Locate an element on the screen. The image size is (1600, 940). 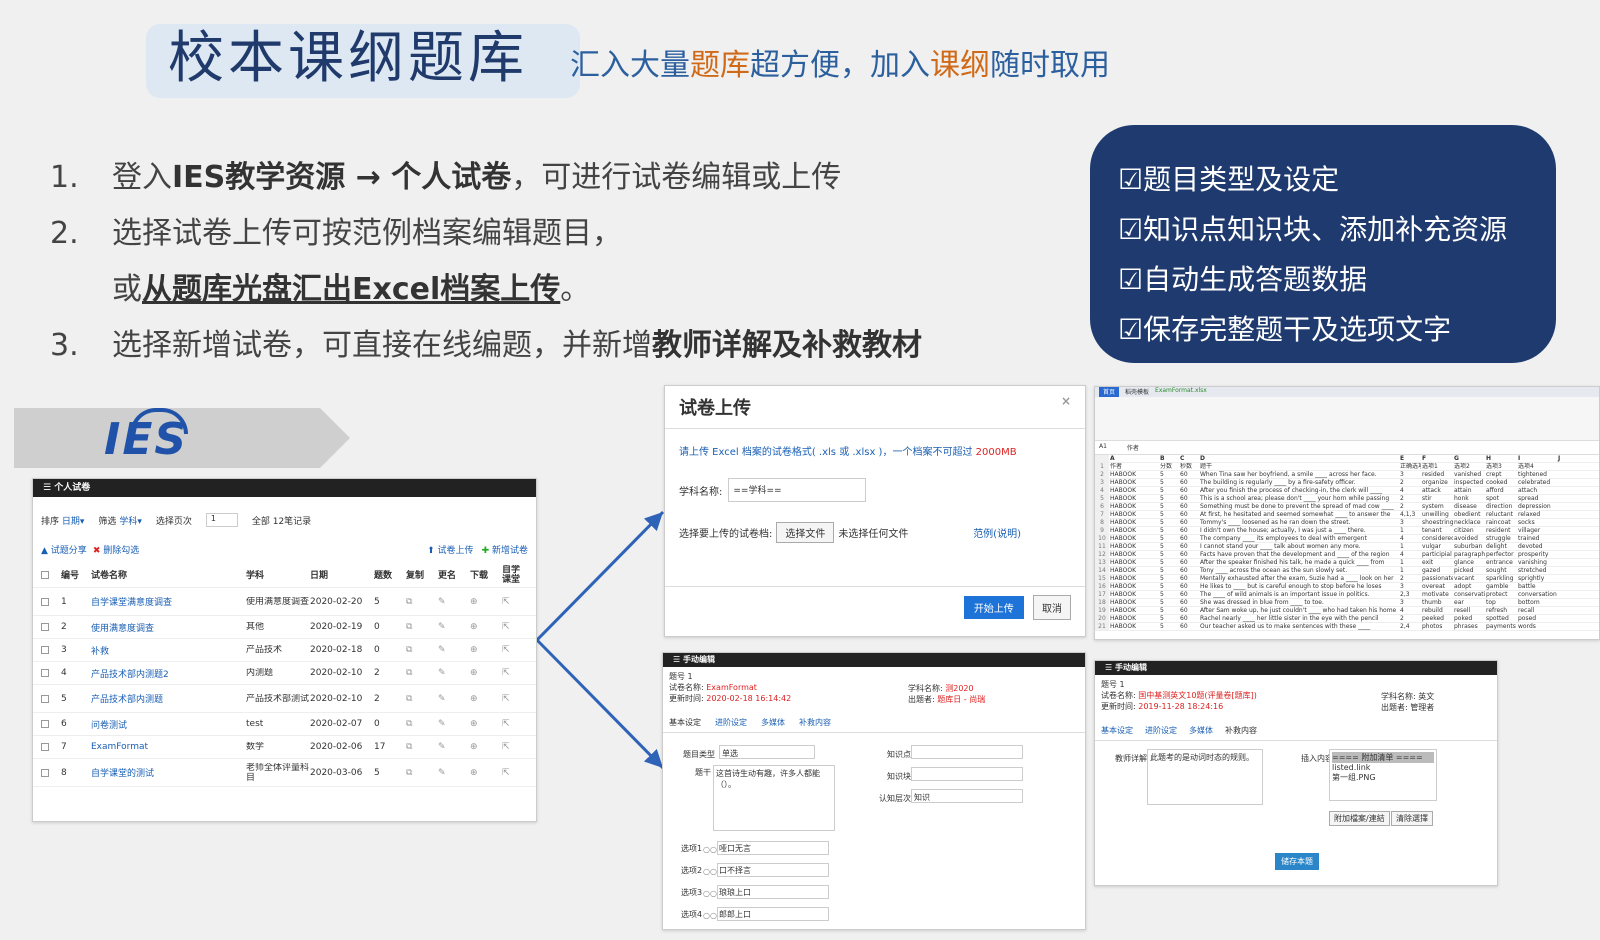
sheet-cell: conservation is located at coordinates (1469, 594).